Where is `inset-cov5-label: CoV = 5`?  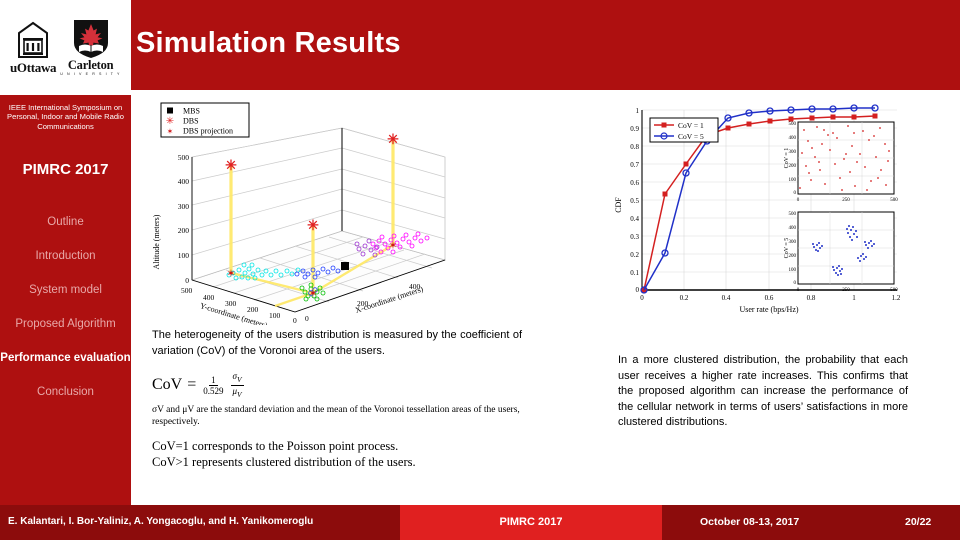 inset-cov5-label: CoV = 5 is located at coordinates (787, 248).